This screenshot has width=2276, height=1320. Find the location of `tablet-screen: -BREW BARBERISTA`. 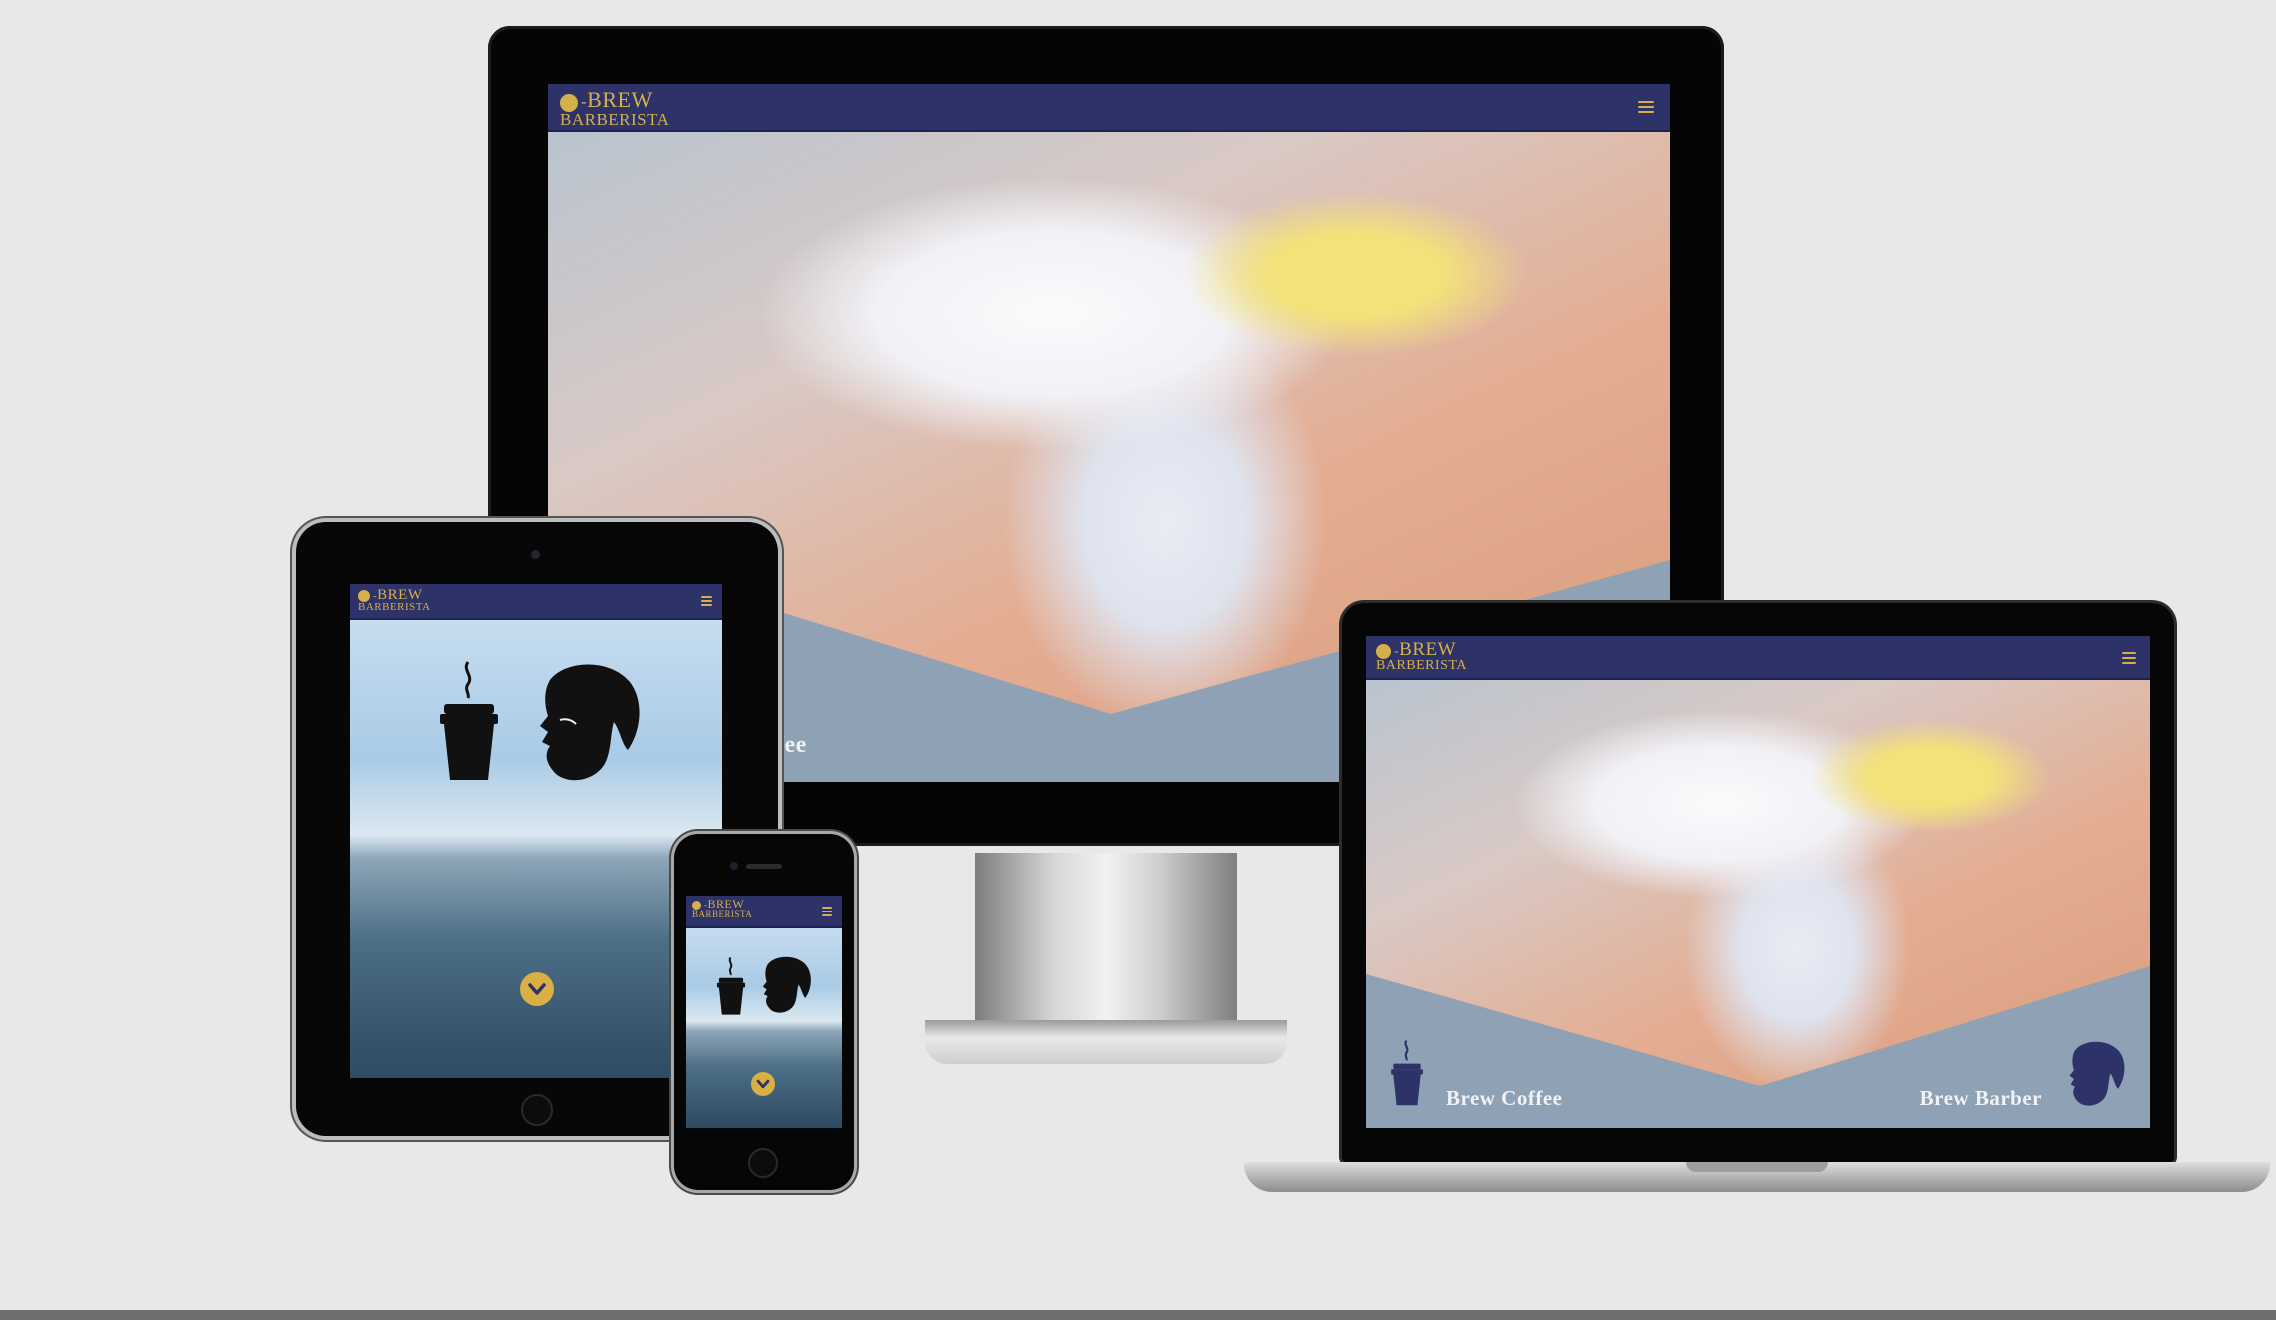

tablet-screen: -BREW BARBERISTA is located at coordinates (536, 831).